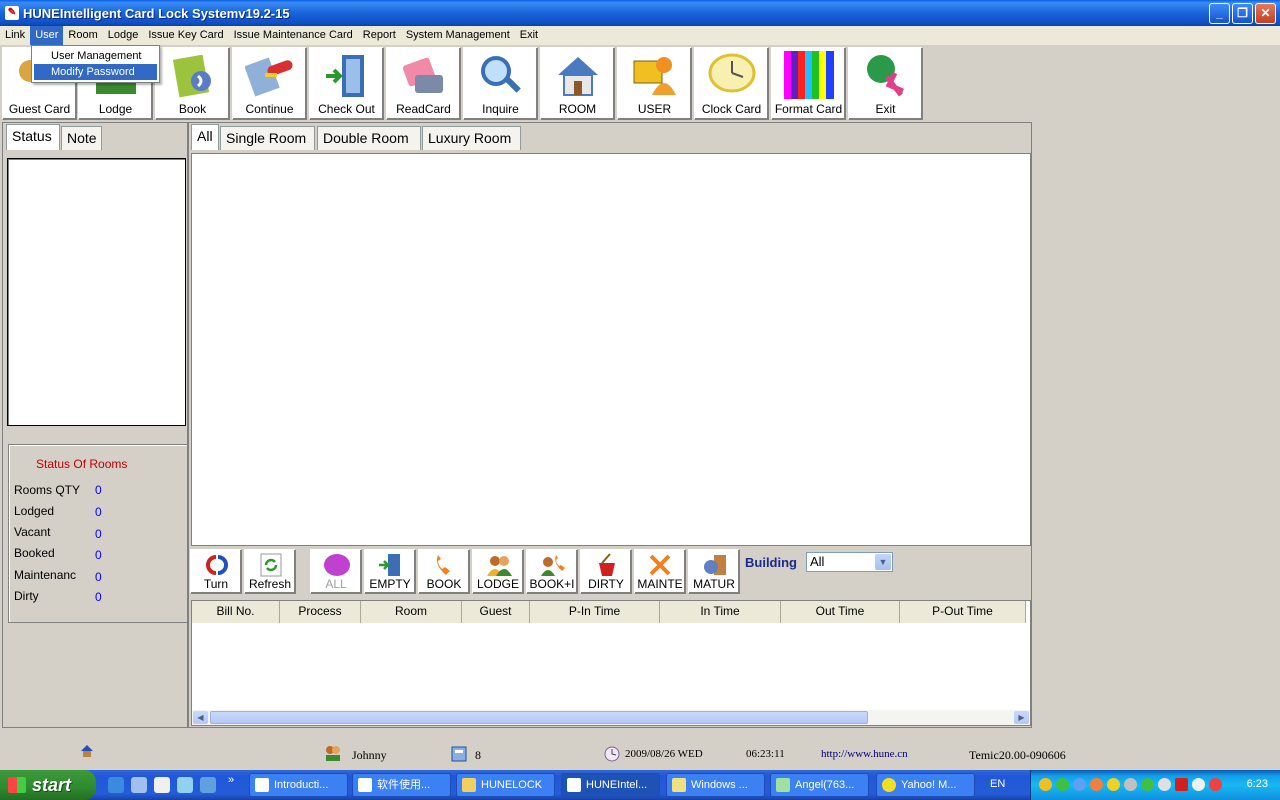  What do you see at coordinates (95, 56) in the screenshot?
I see `menu-item-user-management: User Management` at bounding box center [95, 56].